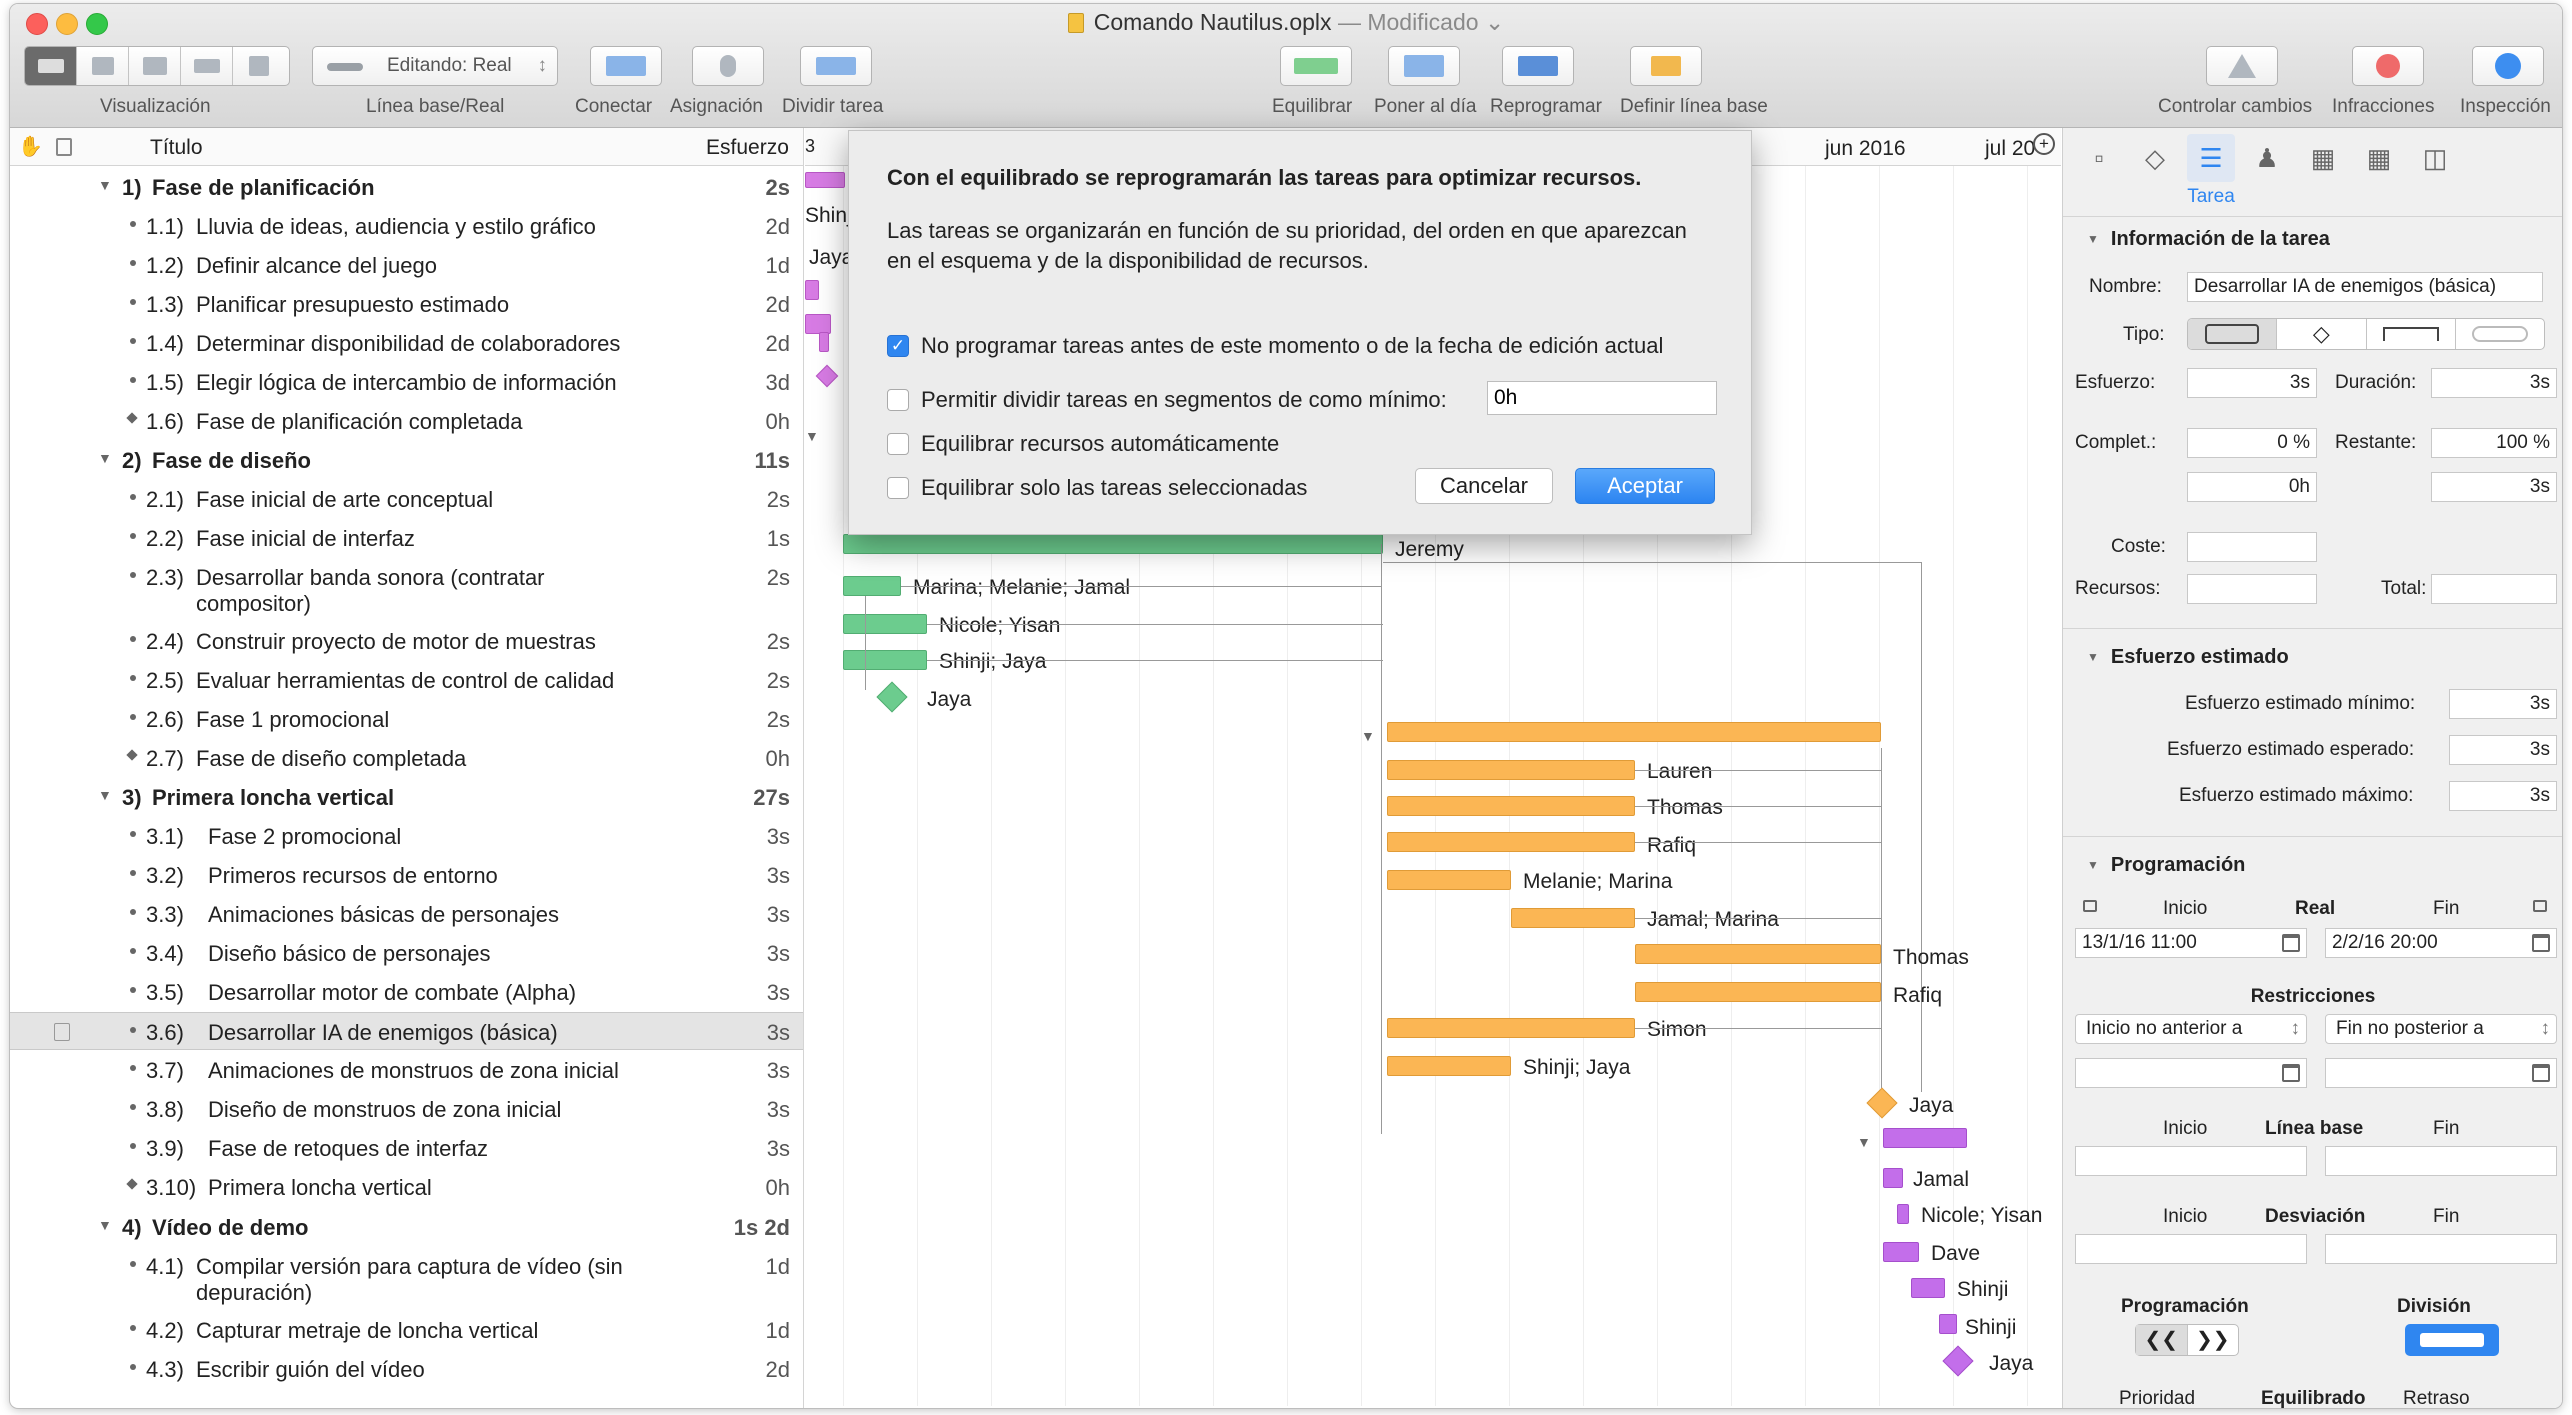  Describe the element at coordinates (2191, 1073) in the screenshot. I see `start-constraint-date` at that location.